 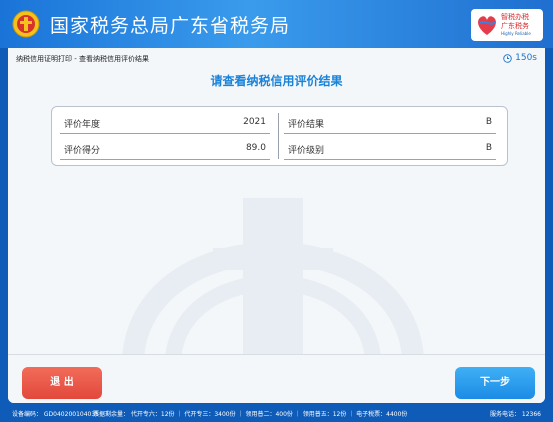 I want to click on next-button: 下一步, so click(x=495, y=383).